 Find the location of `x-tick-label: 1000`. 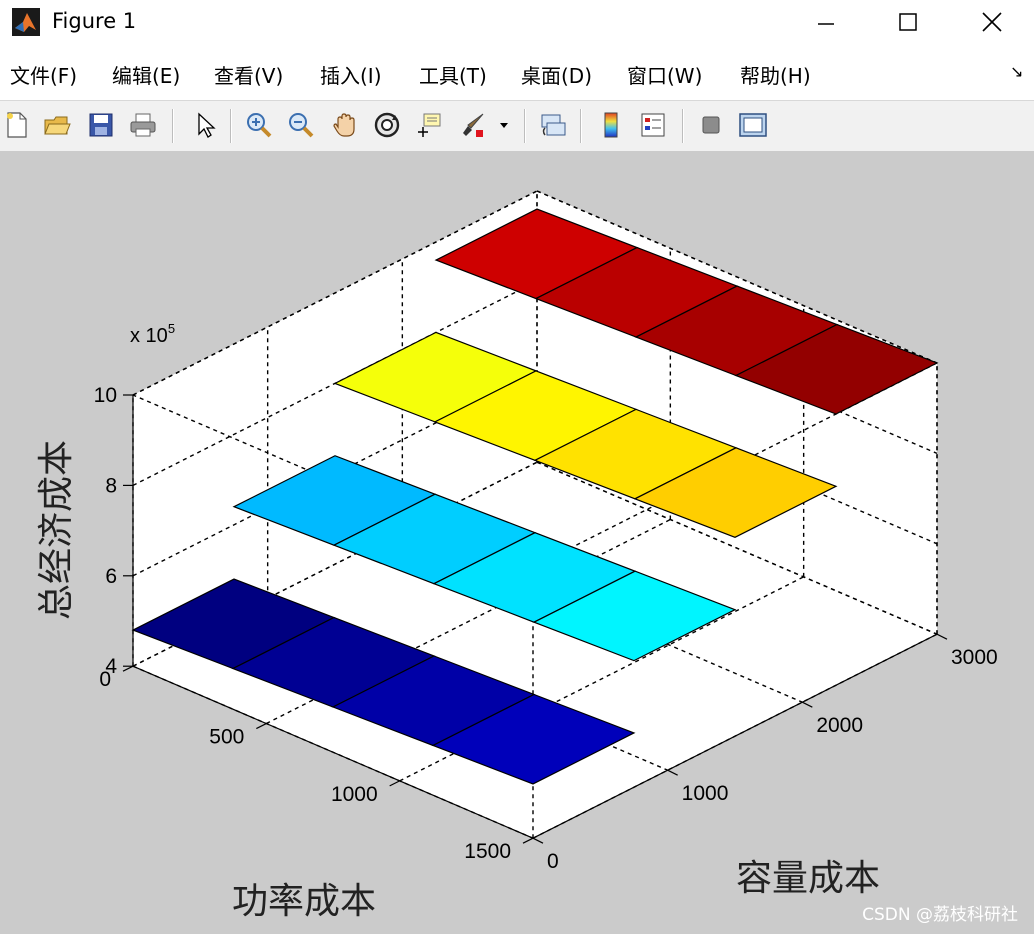

x-tick-label: 1000 is located at coordinates (354, 794).